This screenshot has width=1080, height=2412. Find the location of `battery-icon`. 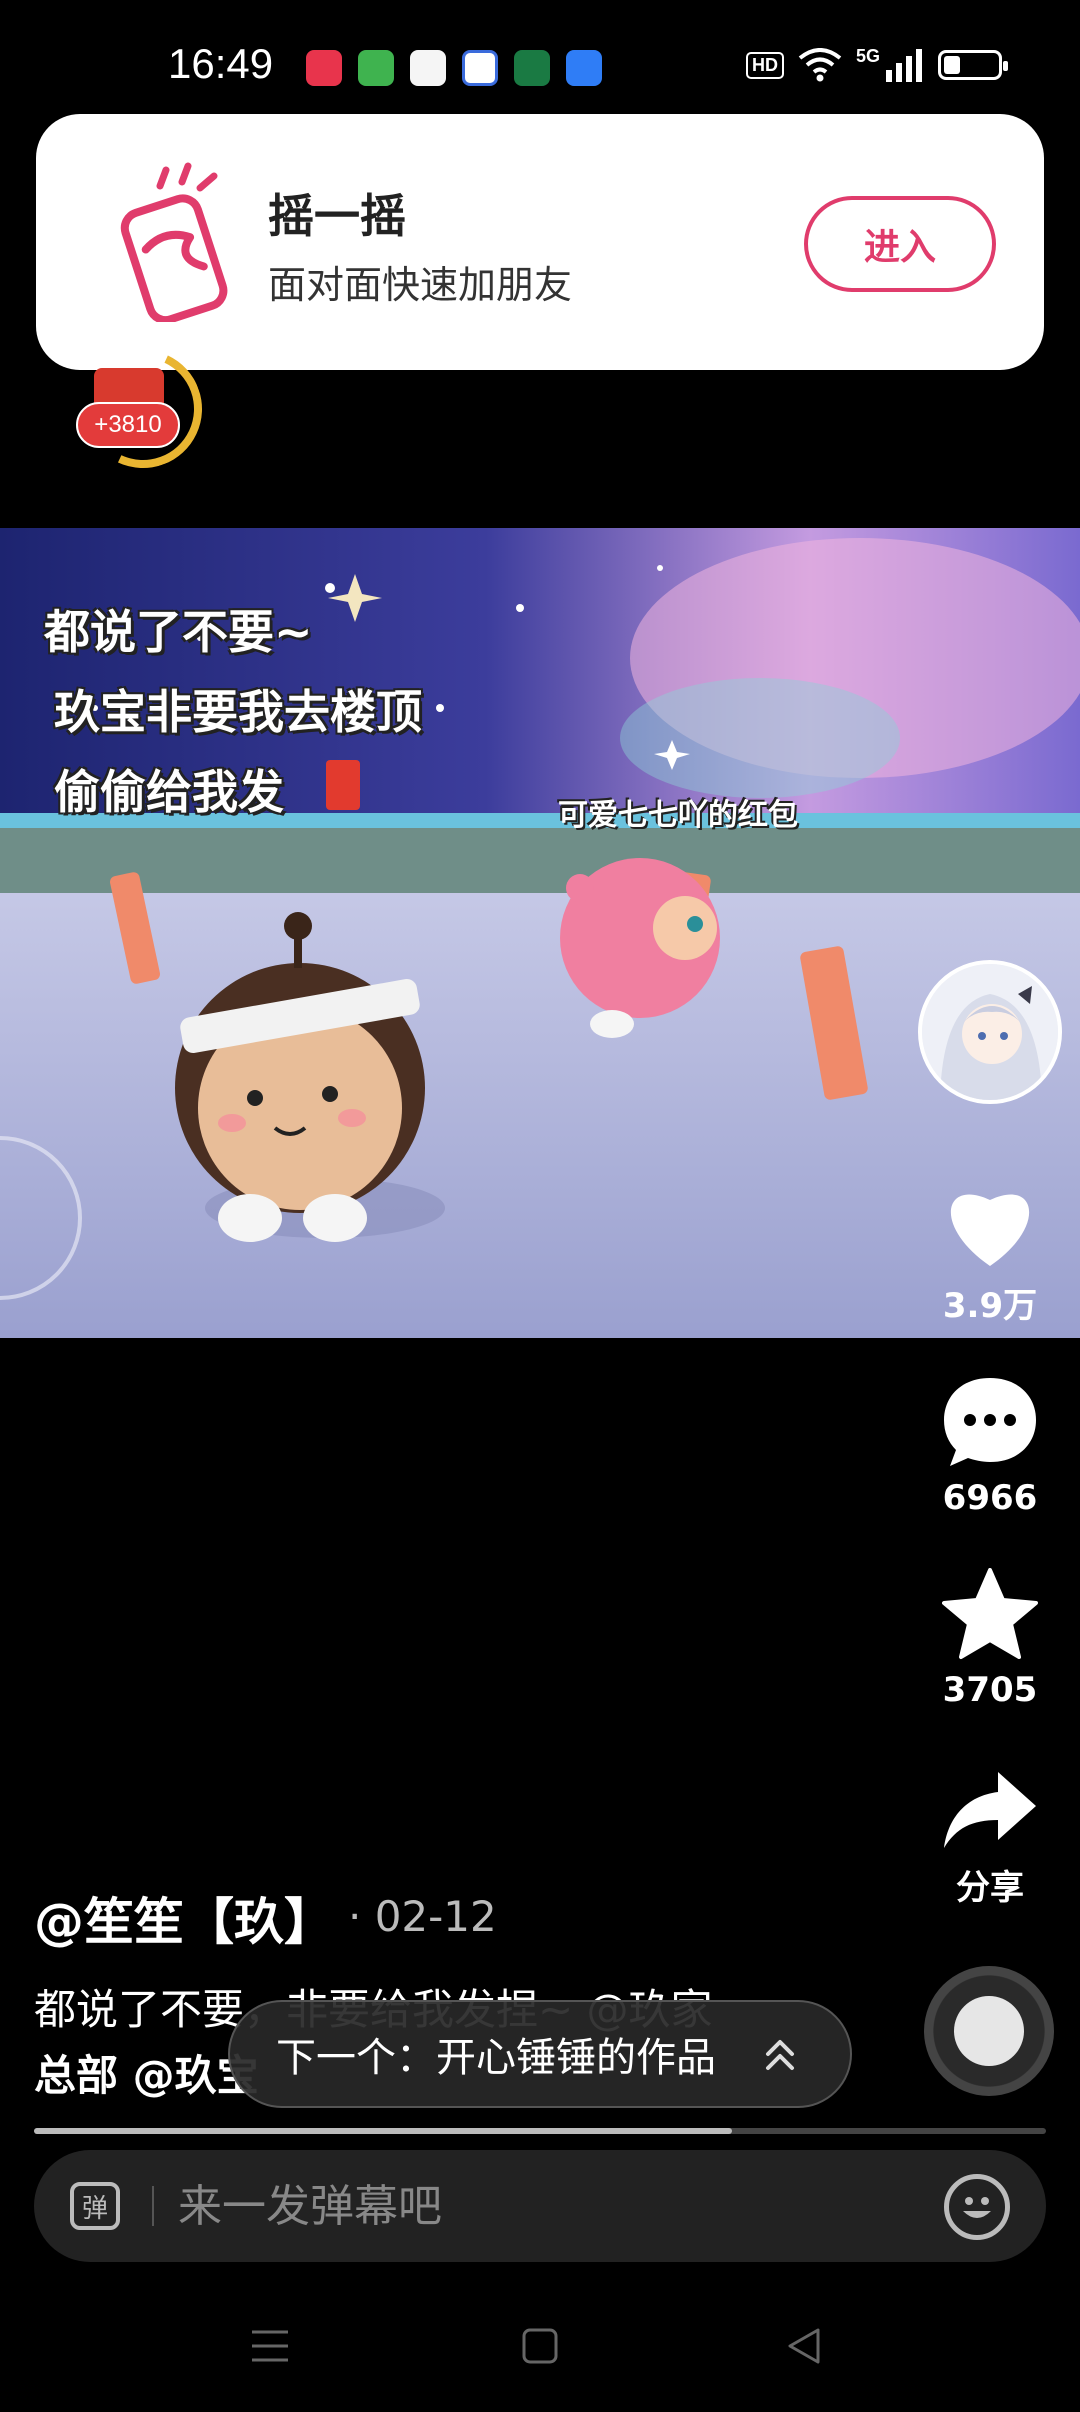

battery-icon is located at coordinates (973, 65).